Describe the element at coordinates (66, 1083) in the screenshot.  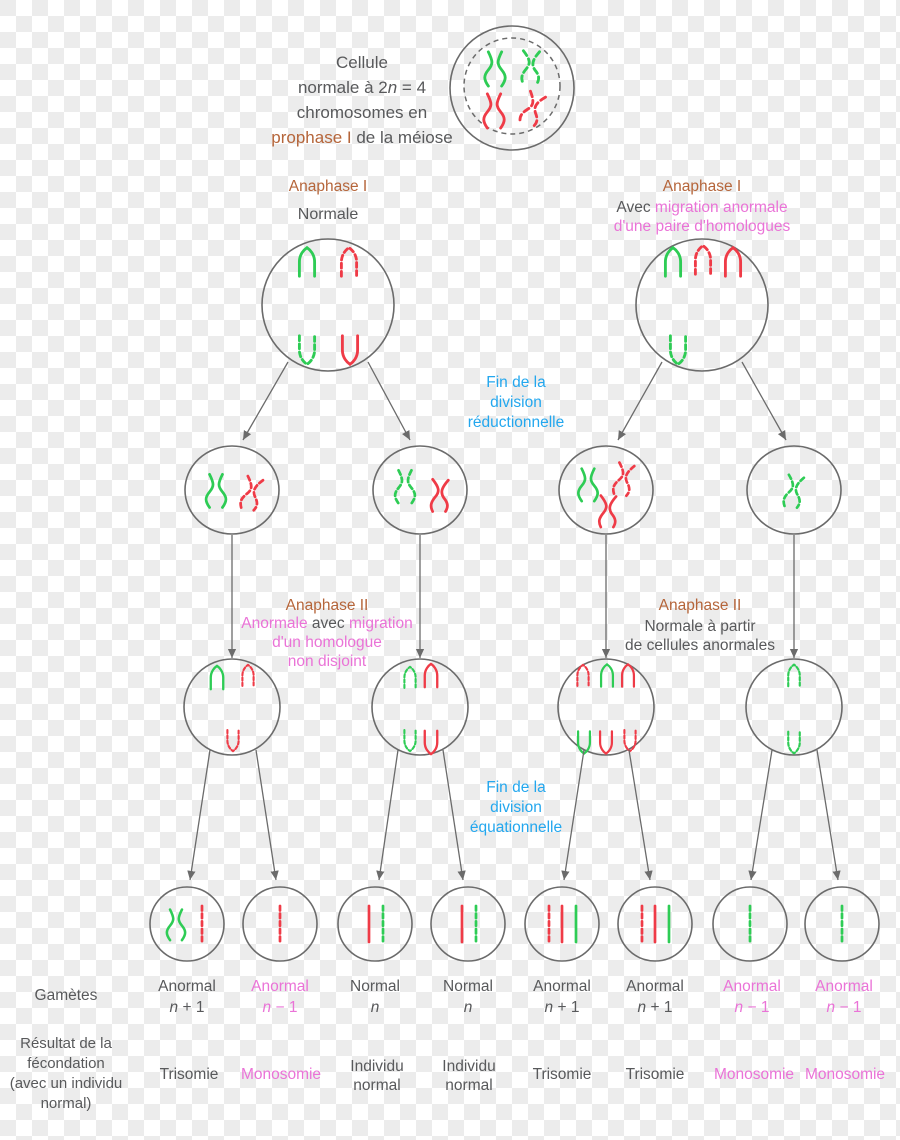
I see `fertilization-line-3: (avec un individu` at that location.